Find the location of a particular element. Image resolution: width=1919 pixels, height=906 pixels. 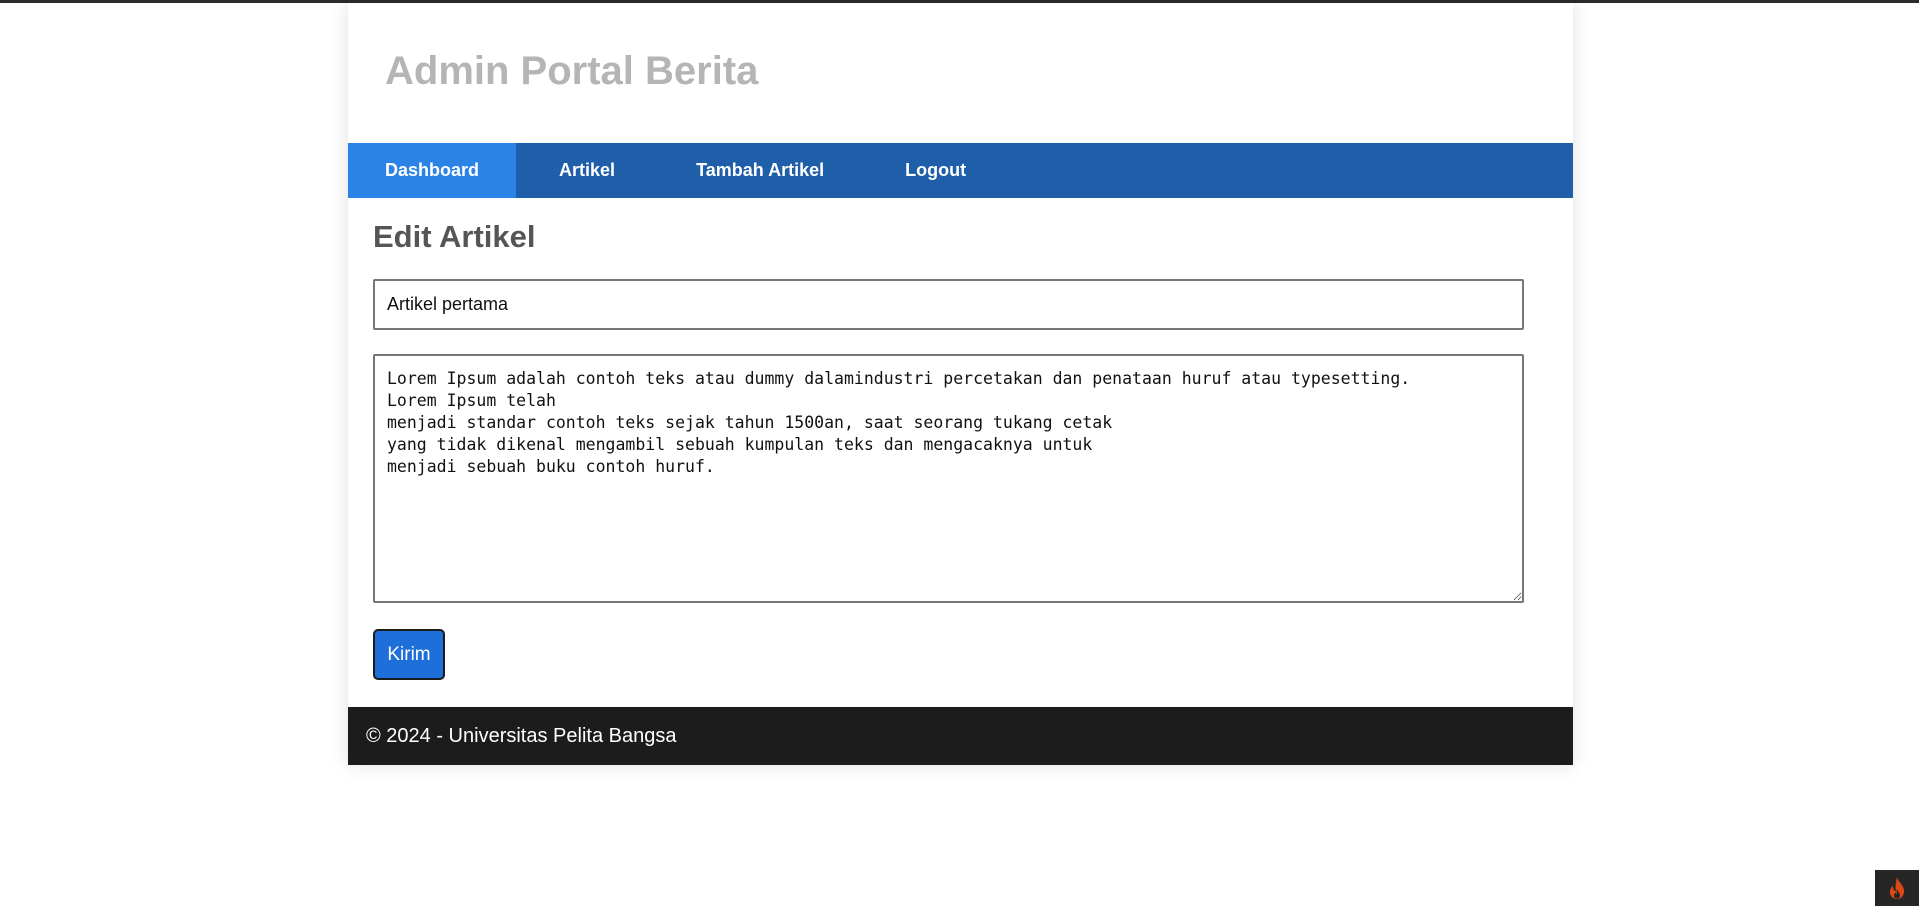

nav-item-logout: Logout is located at coordinates (932, 170).